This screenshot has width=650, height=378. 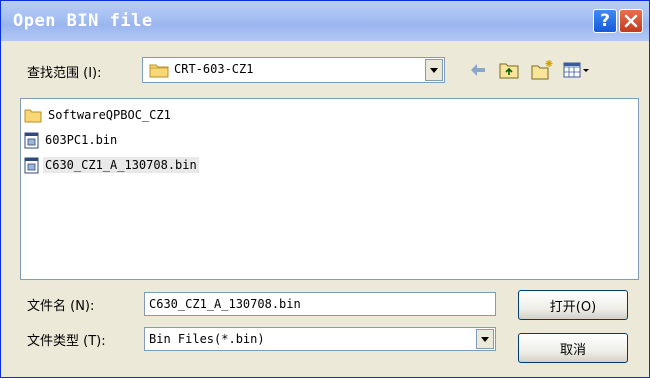 I want to click on new-folder-icon, so click(x=542, y=70).